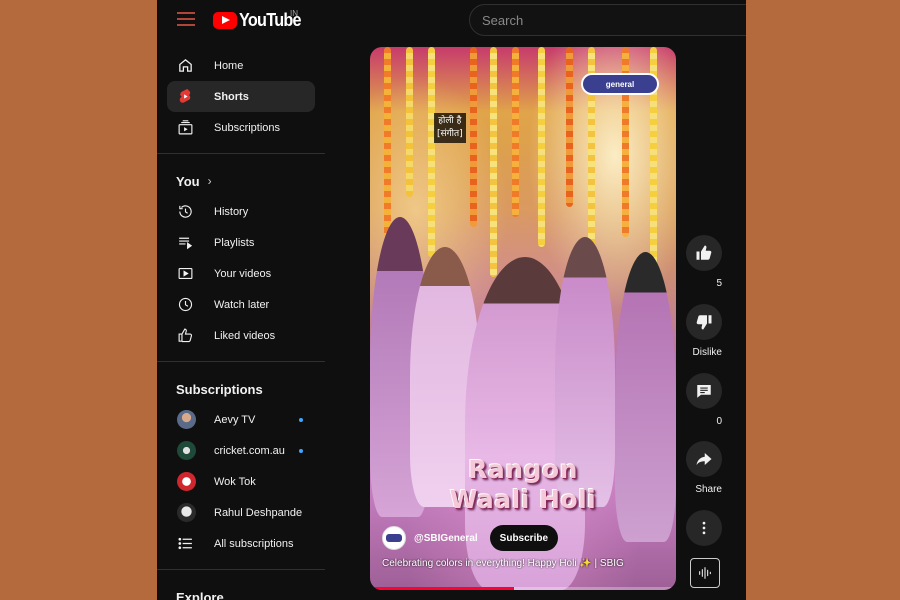  I want to click on sidebar-item-history: History, so click(241, 211).